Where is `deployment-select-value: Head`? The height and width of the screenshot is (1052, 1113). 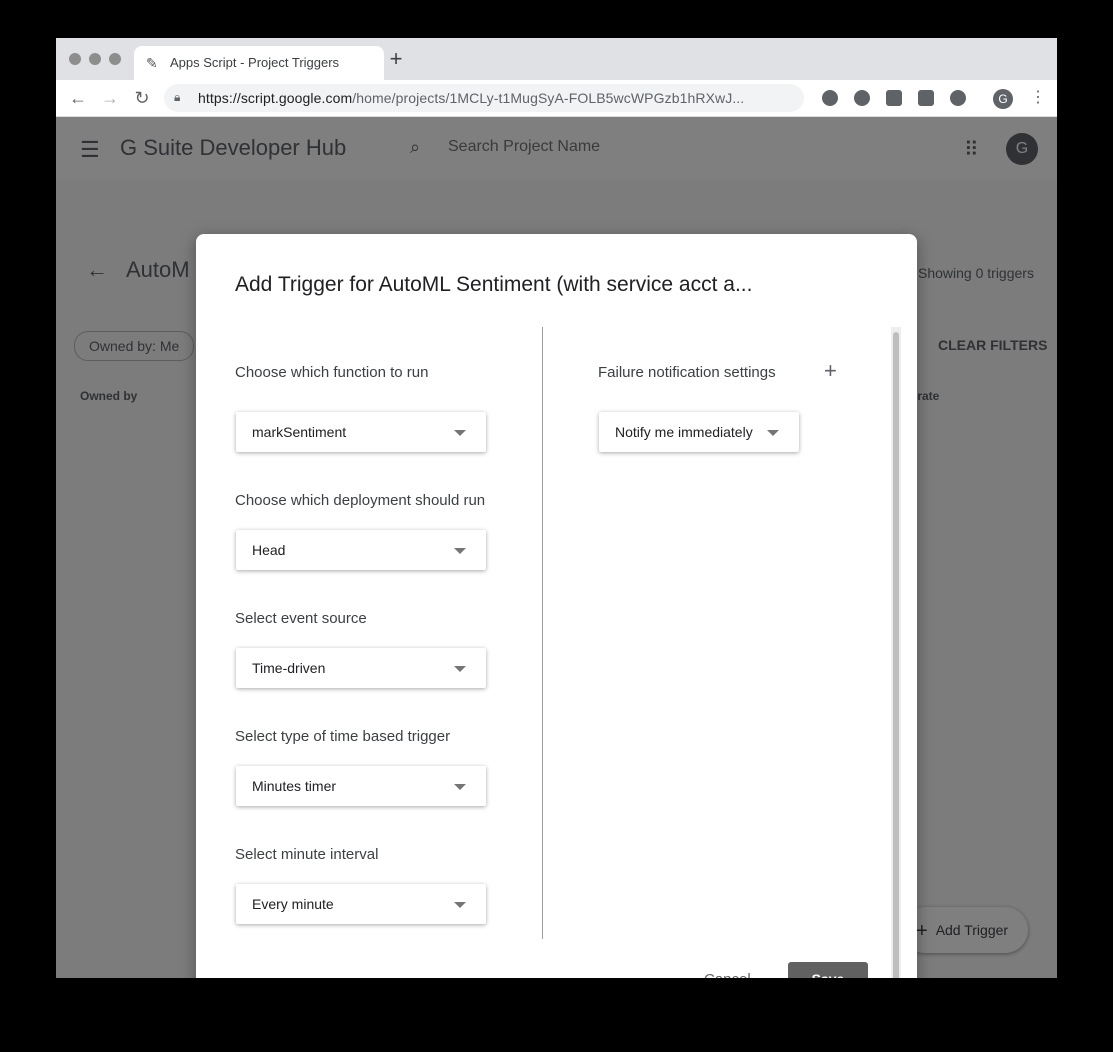 deployment-select-value: Head is located at coordinates (269, 550).